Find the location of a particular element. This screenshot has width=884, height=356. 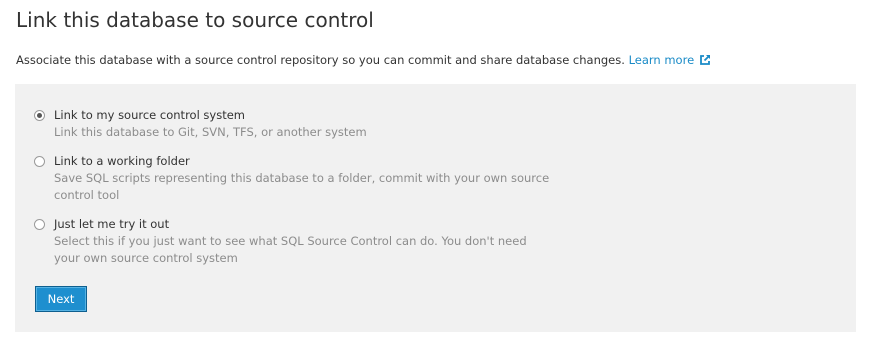

page-title: Link this database to source control is located at coordinates (195, 20).